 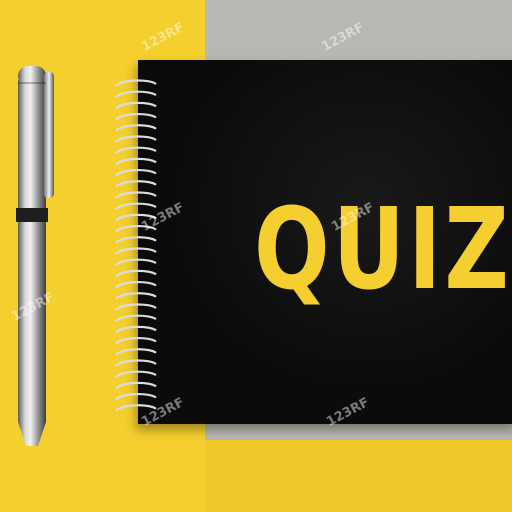 I want to click on spiral-binding, so click(x=136, y=245).